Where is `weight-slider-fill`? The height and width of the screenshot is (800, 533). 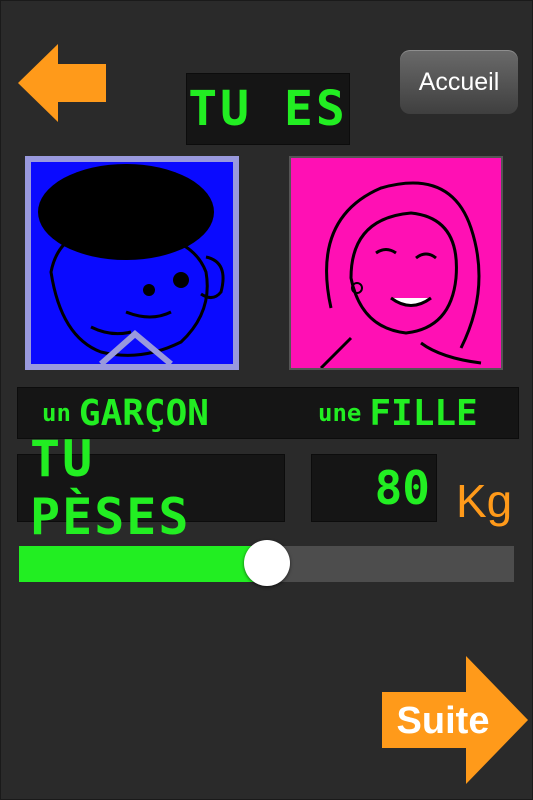
weight-slider-fill is located at coordinates (143, 564).